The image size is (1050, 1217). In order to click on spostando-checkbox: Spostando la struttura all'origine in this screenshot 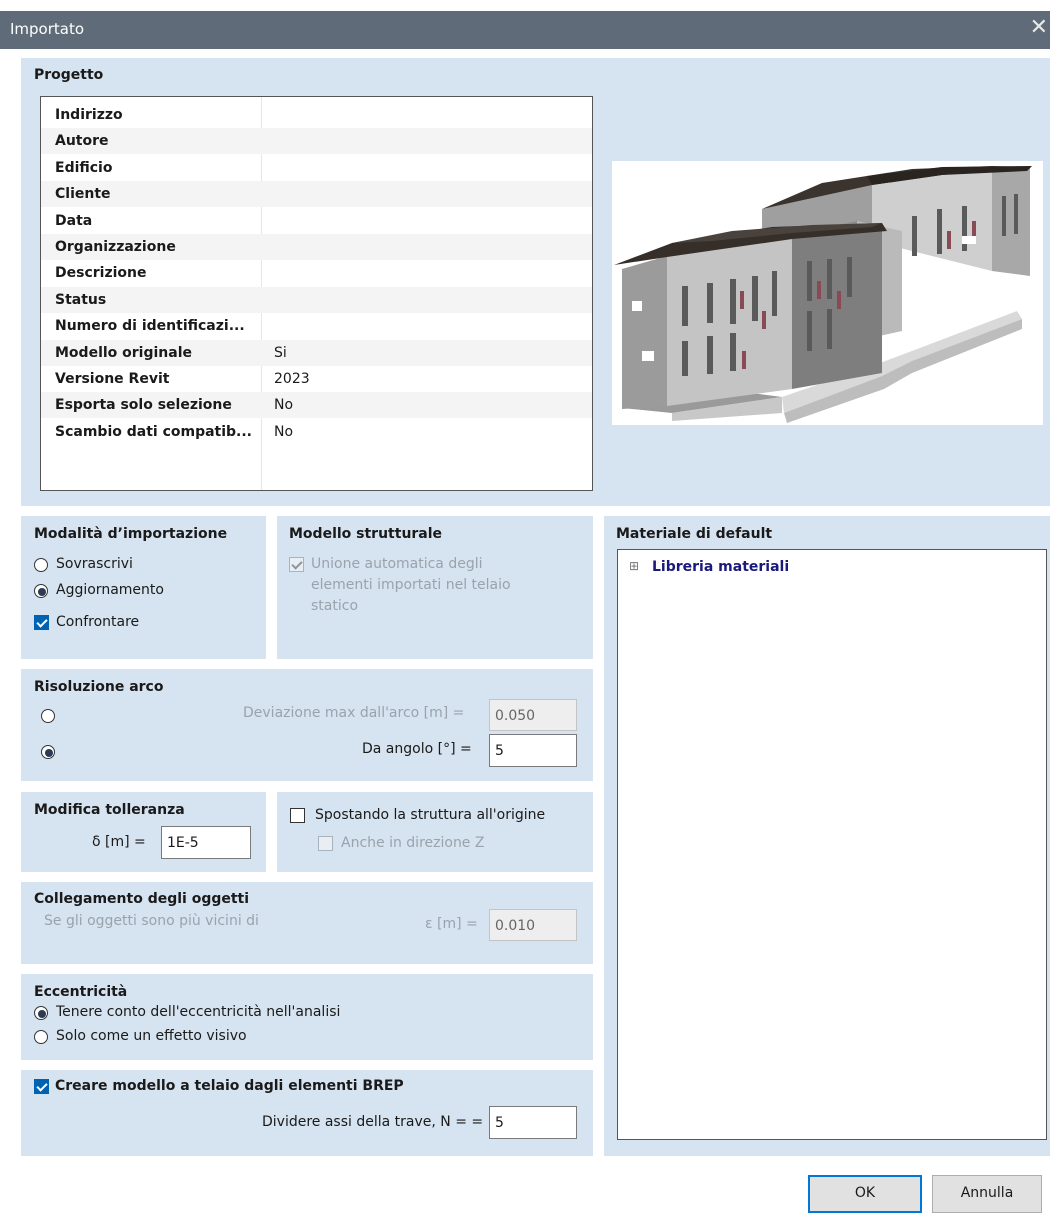, I will do `click(440, 818)`.